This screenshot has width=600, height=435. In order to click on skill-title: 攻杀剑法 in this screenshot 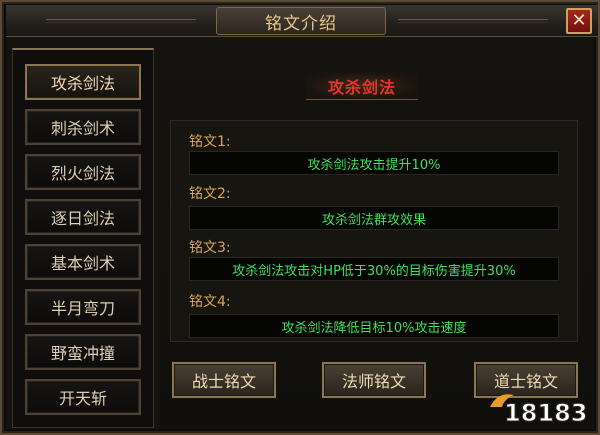, I will do `click(361, 87)`.